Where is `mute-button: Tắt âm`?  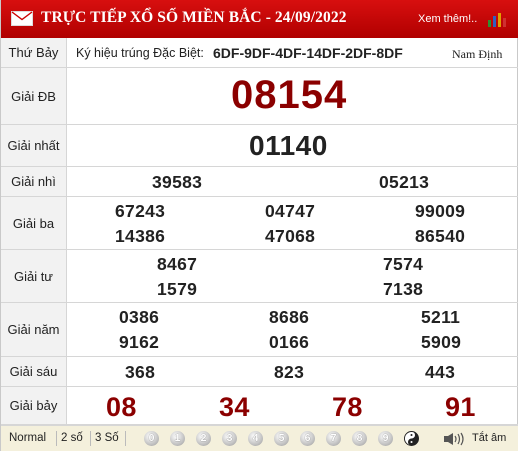
mute-button: Tắt âm is located at coordinates (489, 438).